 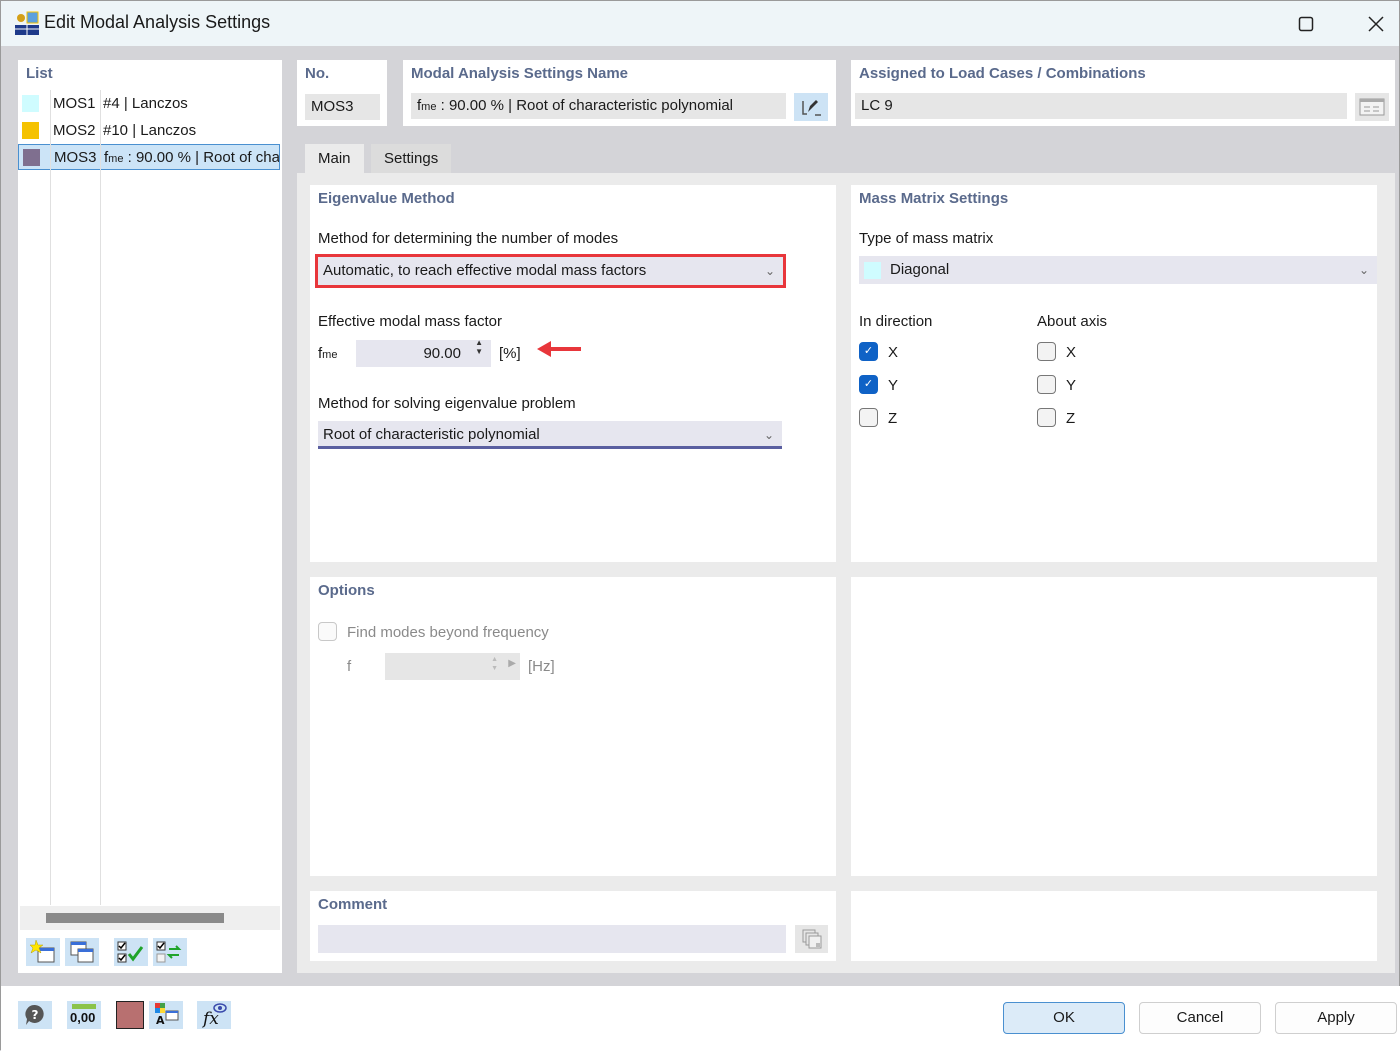 I want to click on direction-z-checkbox, so click(x=868, y=417).